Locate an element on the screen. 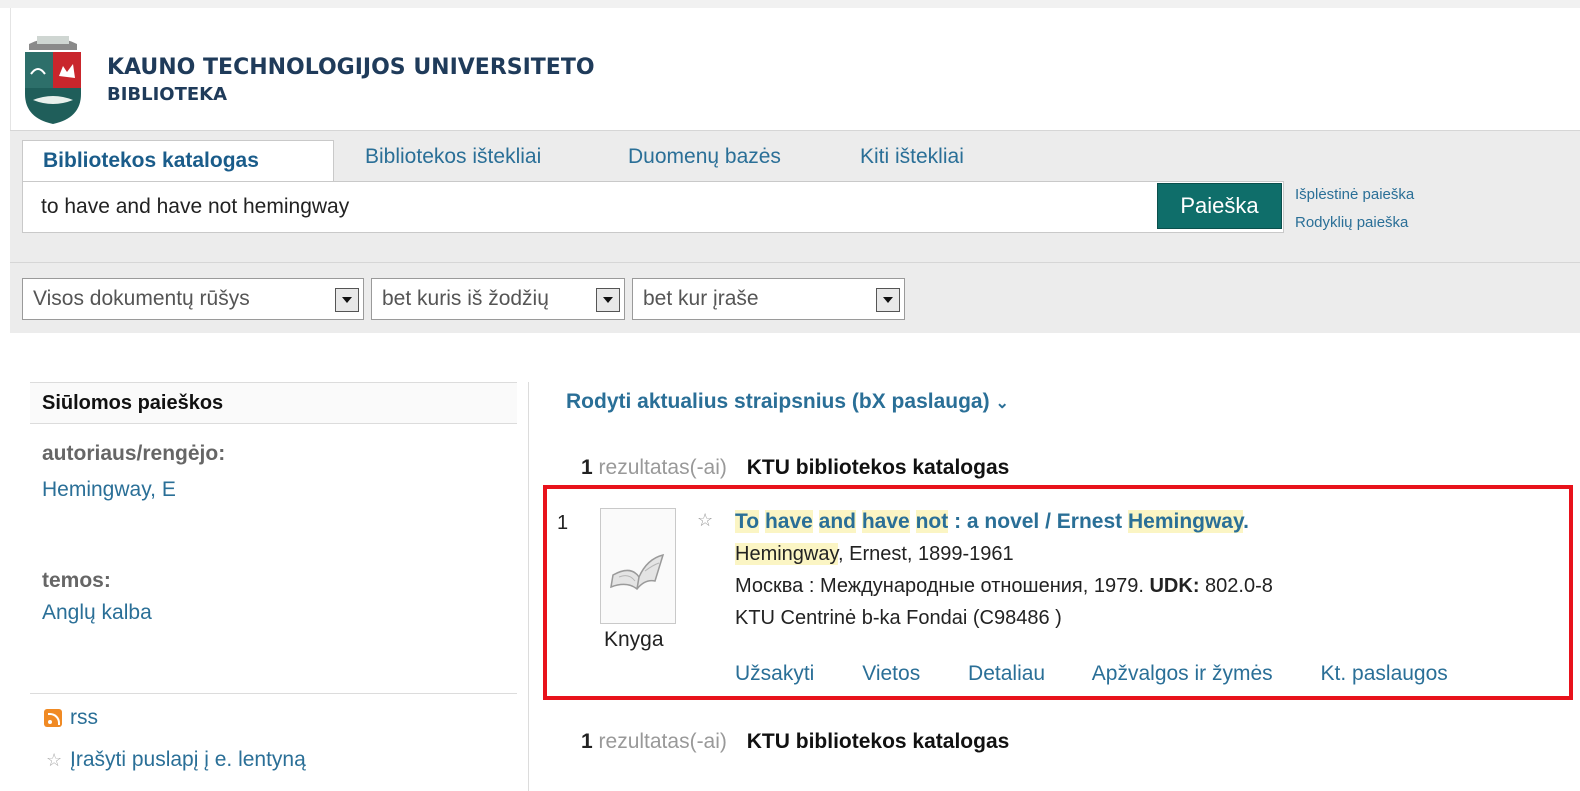 The image size is (1580, 791). author-facet-heading: autoriaus/rengėjo: is located at coordinates (134, 453).